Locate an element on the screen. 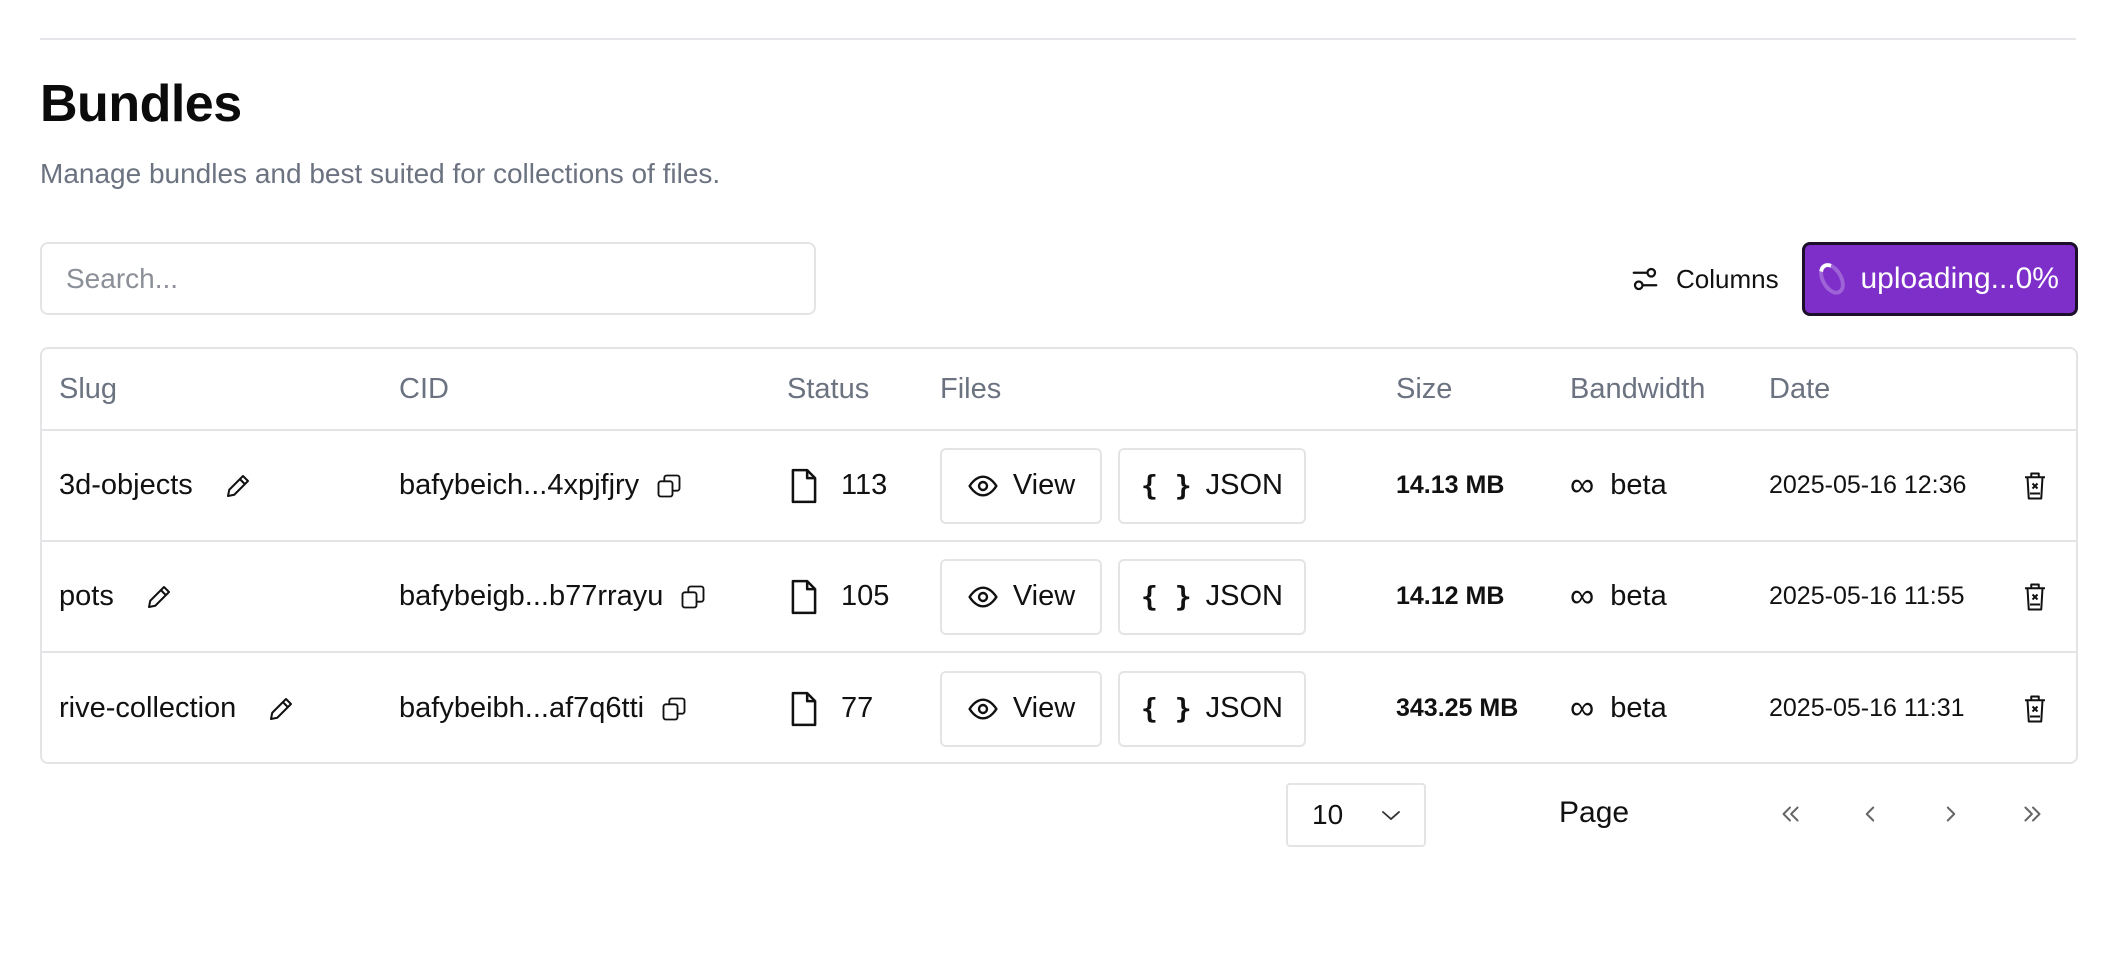  first-page-icon is located at coordinates (1790, 814).